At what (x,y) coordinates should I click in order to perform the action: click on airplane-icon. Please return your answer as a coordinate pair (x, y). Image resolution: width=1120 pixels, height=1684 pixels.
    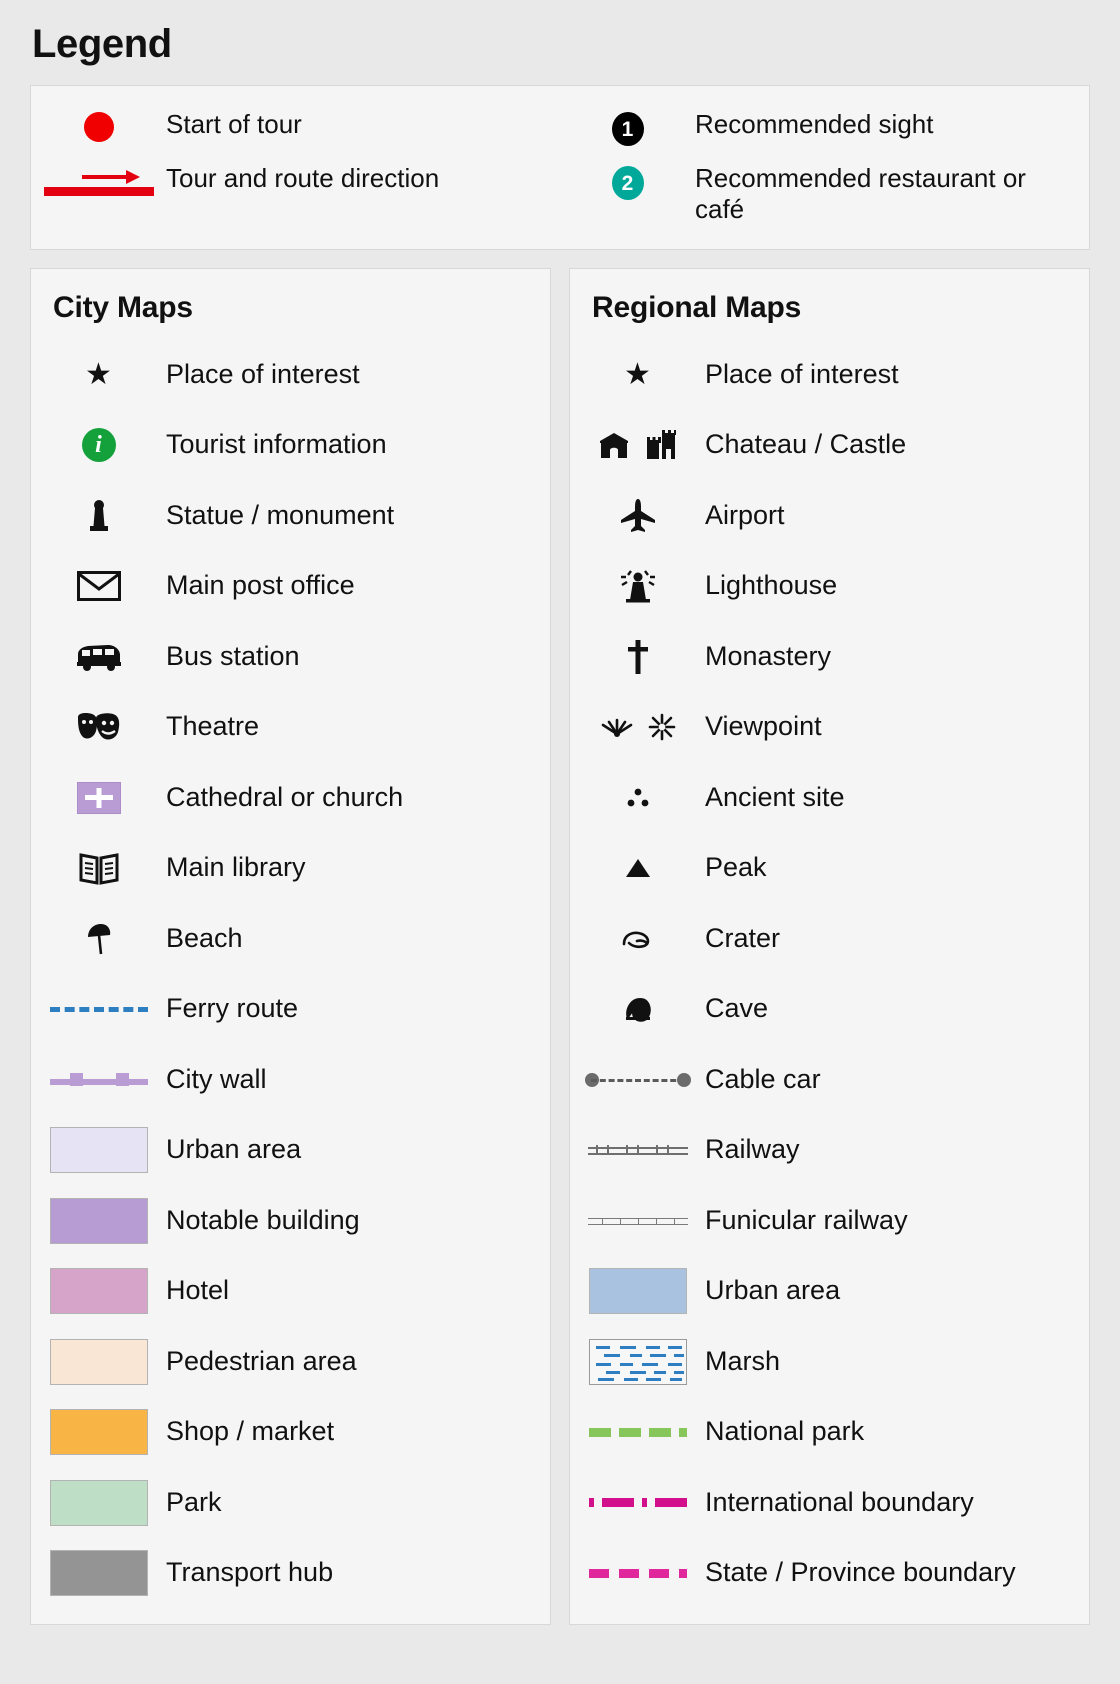
    Looking at the image, I should click on (637, 516).